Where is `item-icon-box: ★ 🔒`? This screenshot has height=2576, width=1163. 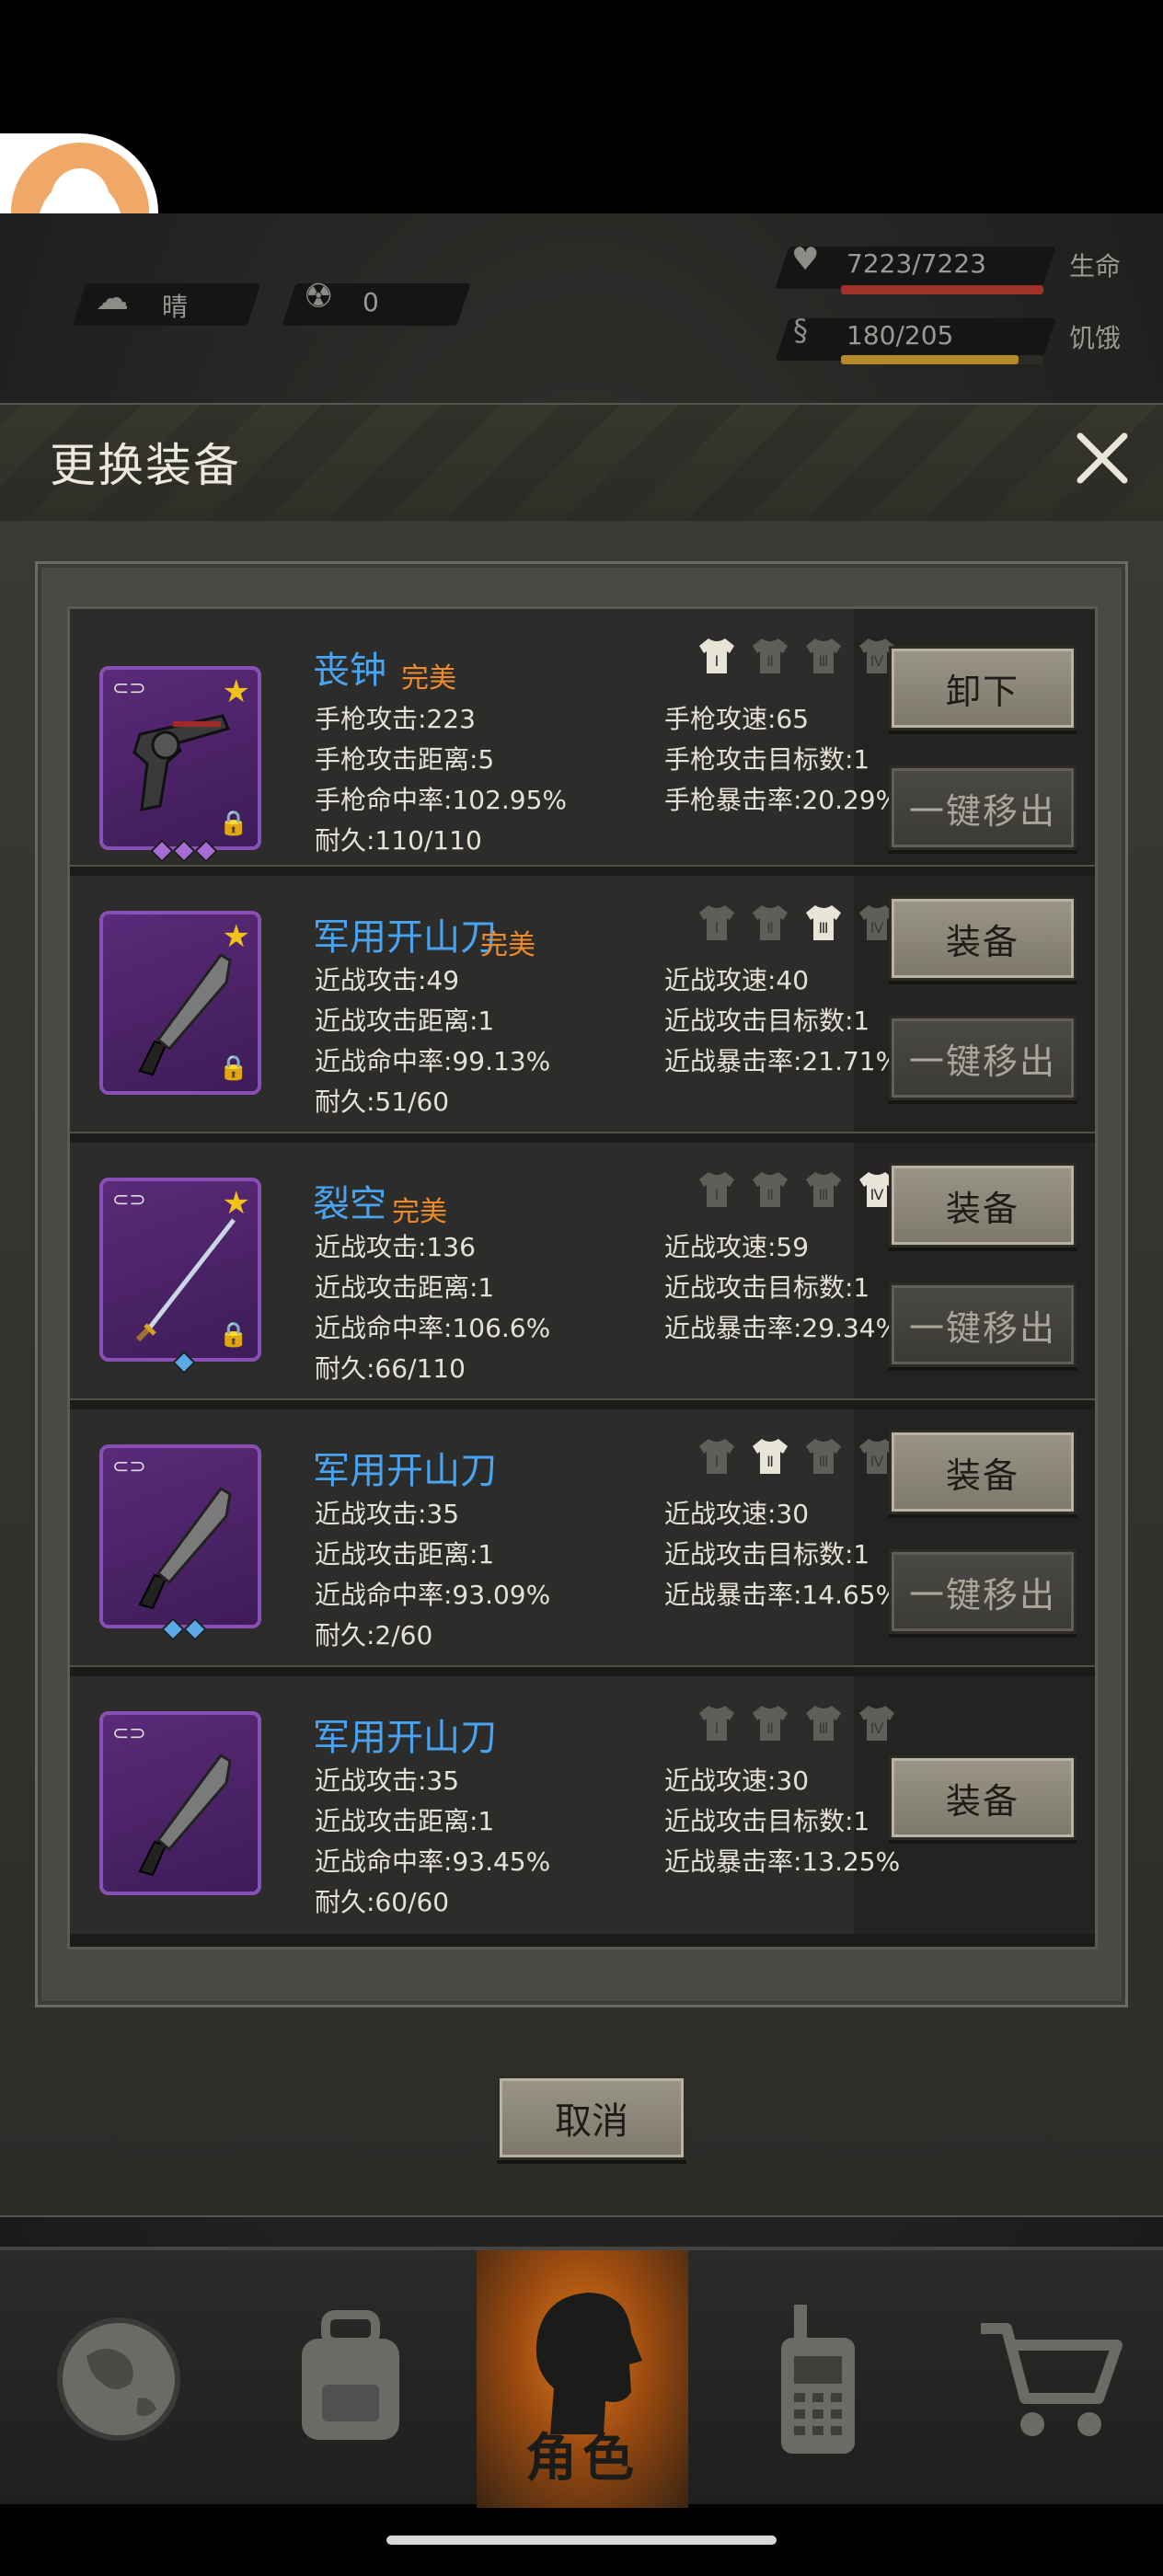 item-icon-box: ★ 🔒 is located at coordinates (180, 1003).